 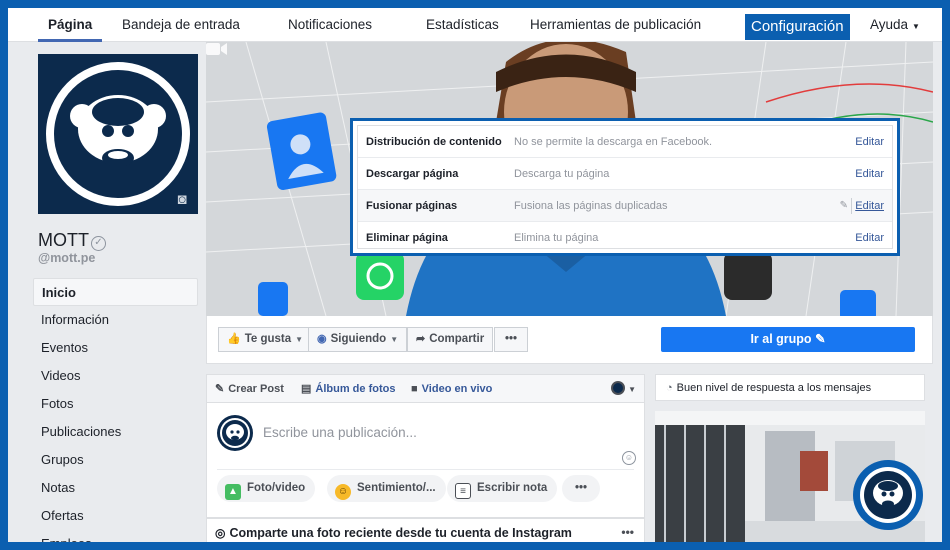 What do you see at coordinates (434, 142) in the screenshot?
I see `settings-row-label: Distribución de contenido` at bounding box center [434, 142].